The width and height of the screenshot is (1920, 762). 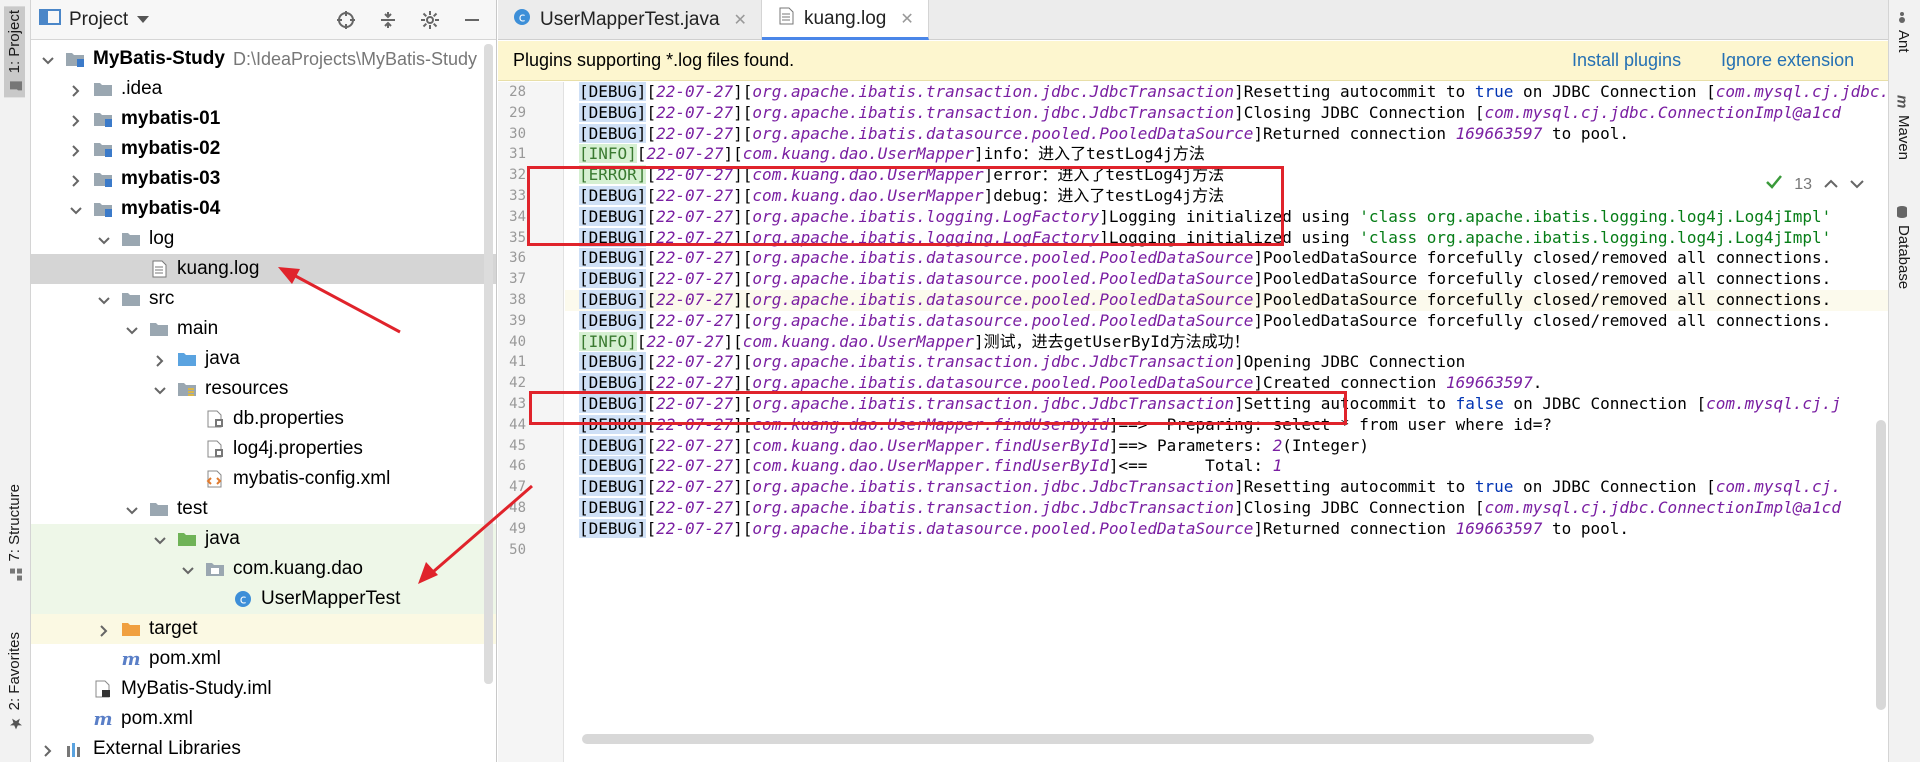 I want to click on vertical-scrollbar, so click(x=1881, y=565).